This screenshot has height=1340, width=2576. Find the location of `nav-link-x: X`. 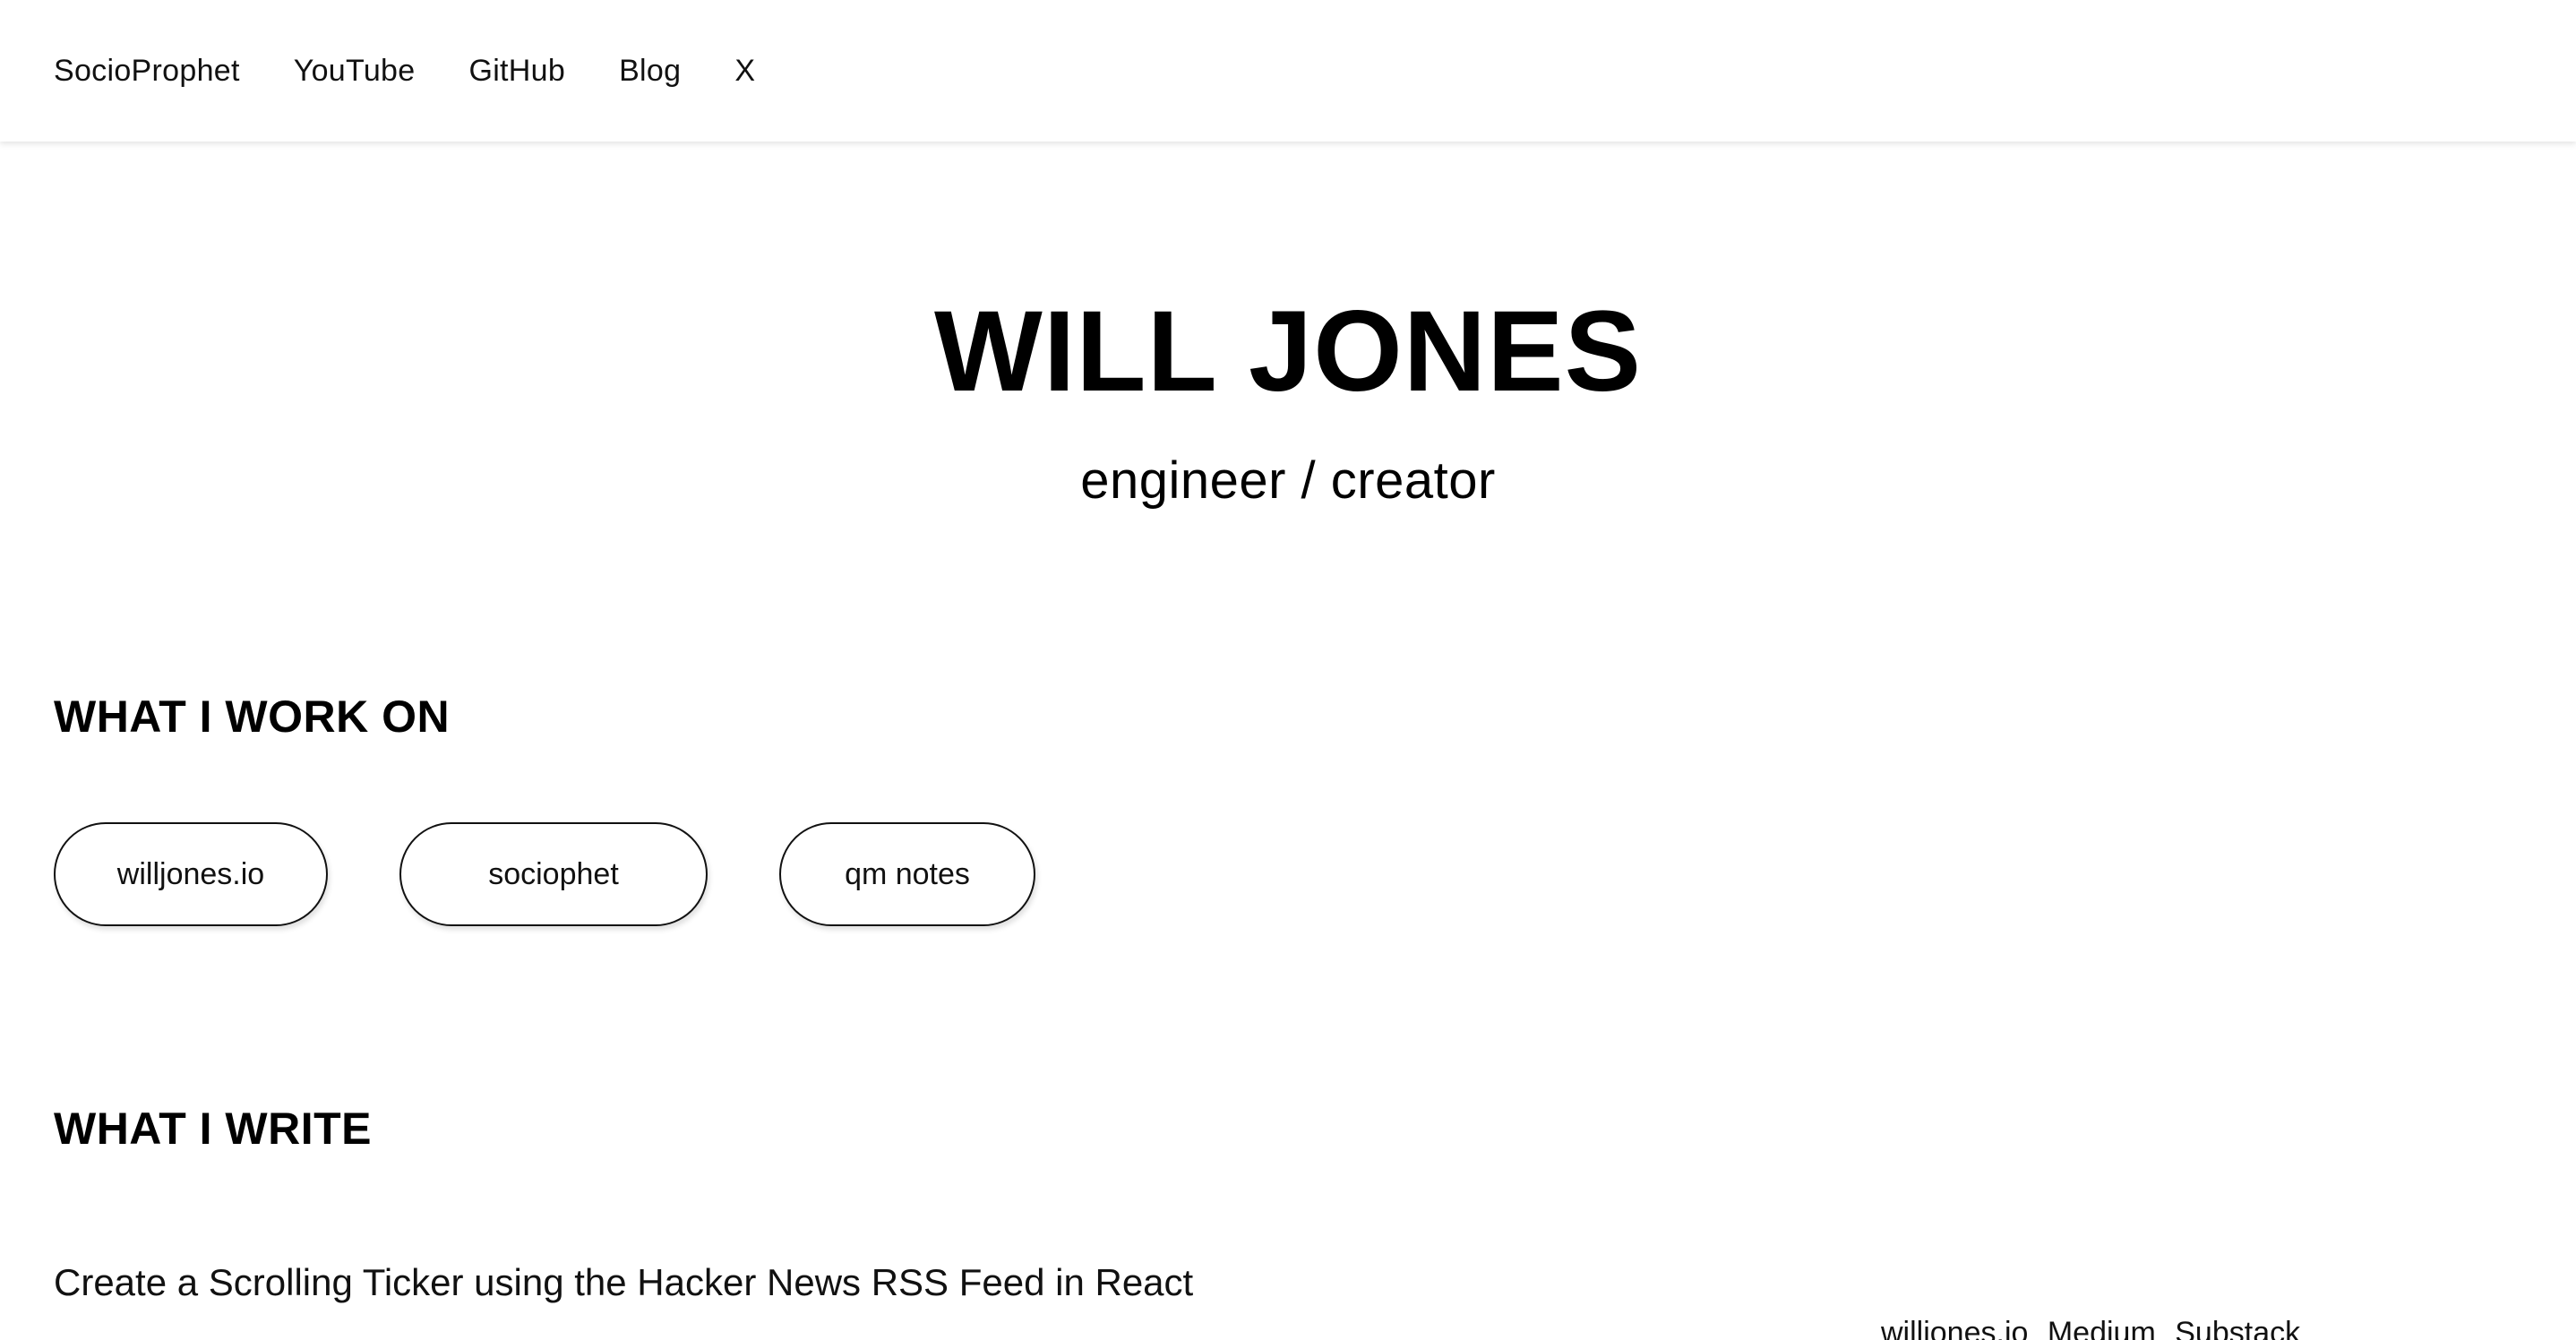

nav-link-x: X is located at coordinates (744, 71).